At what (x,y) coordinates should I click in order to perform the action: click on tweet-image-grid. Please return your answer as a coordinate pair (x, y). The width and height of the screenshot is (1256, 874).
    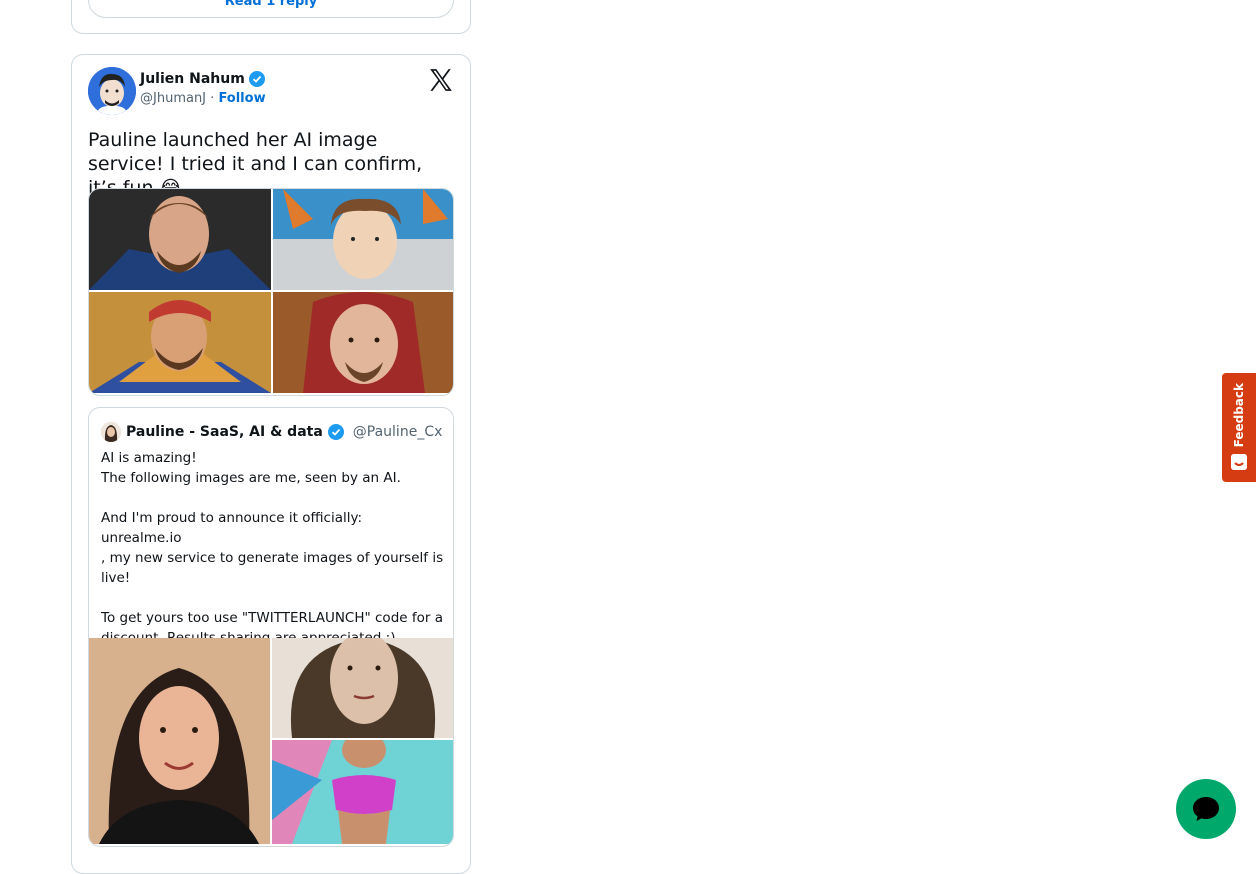
    Looking at the image, I should click on (271, 292).